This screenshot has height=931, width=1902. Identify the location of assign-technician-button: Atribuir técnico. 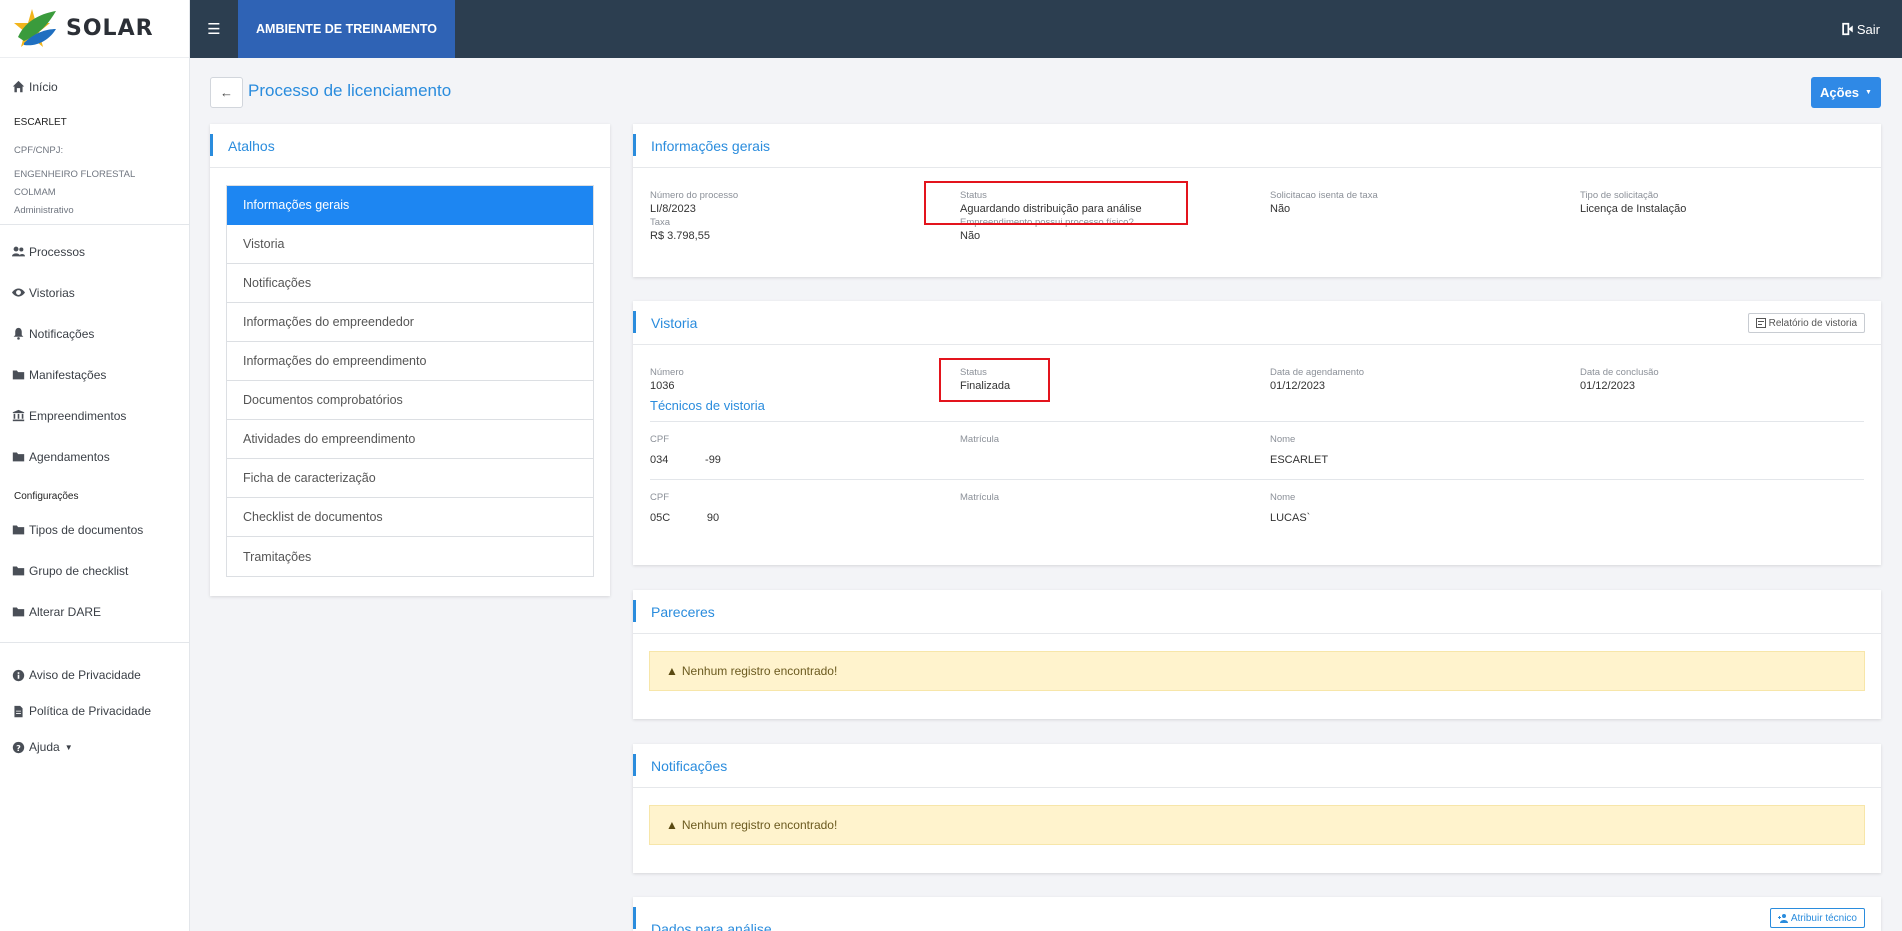
(1817, 918).